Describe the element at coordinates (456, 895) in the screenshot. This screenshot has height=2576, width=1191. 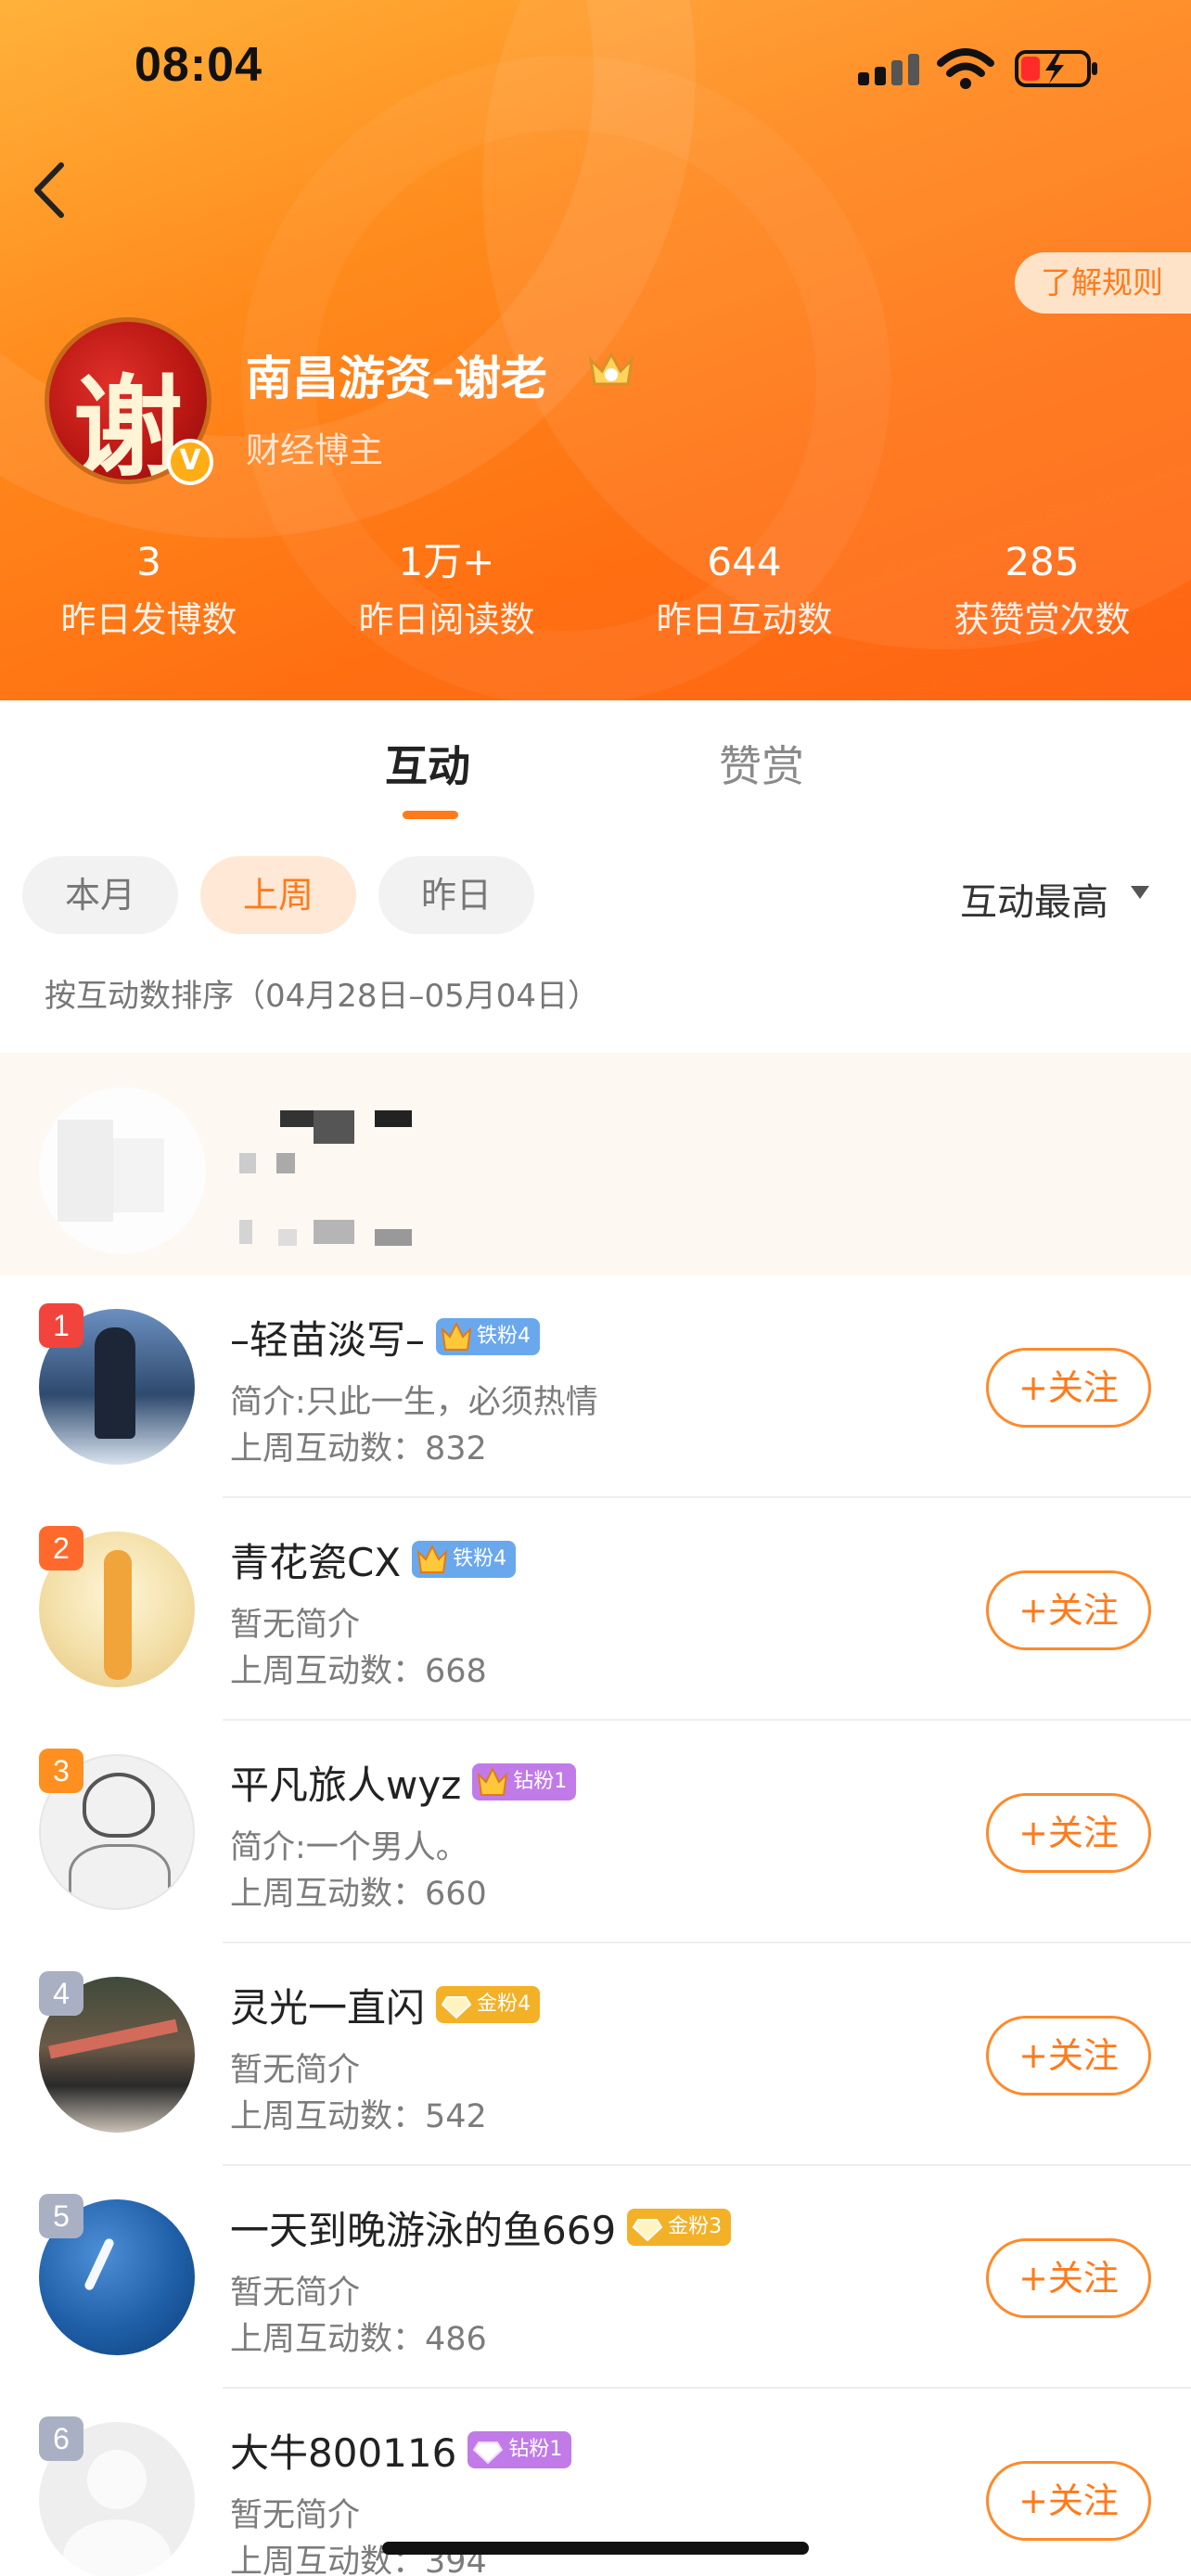
I see `filter-yesterday: 昨日` at that location.